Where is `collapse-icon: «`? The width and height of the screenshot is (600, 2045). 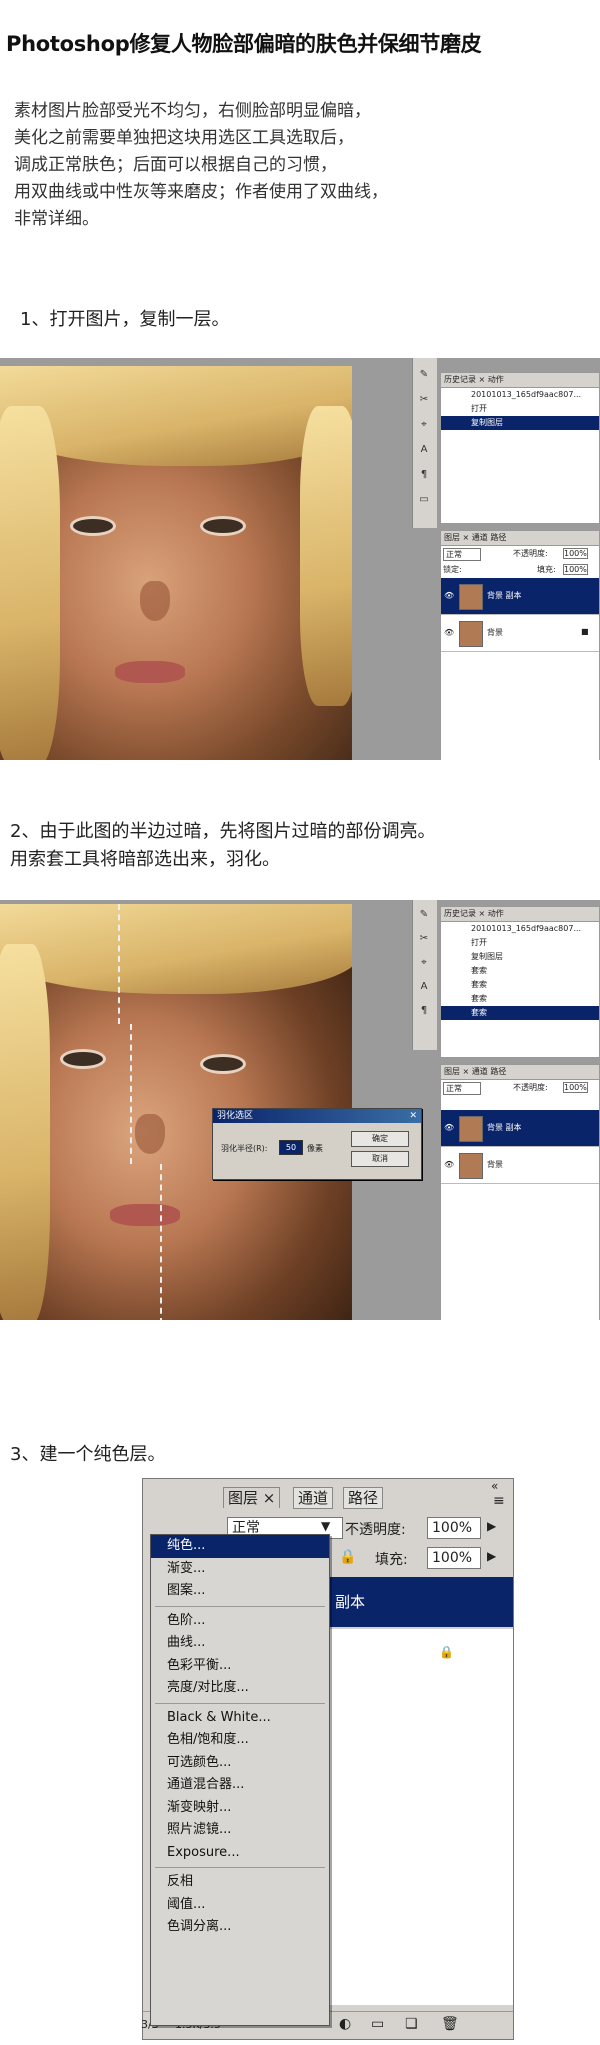 collapse-icon: « is located at coordinates (494, 1486).